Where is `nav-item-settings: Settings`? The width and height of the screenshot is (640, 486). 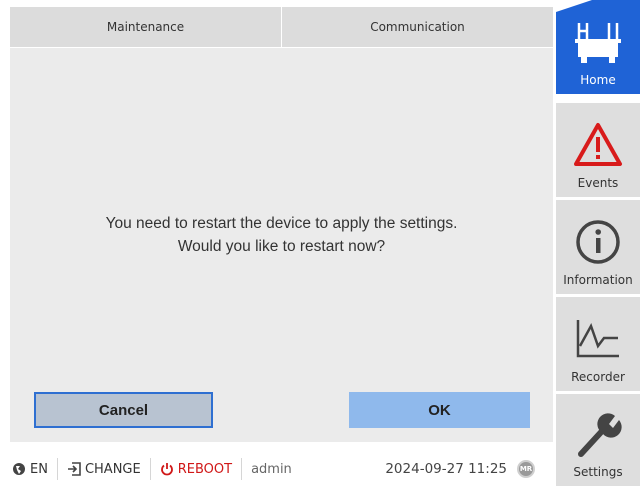 nav-item-settings: Settings is located at coordinates (598, 440).